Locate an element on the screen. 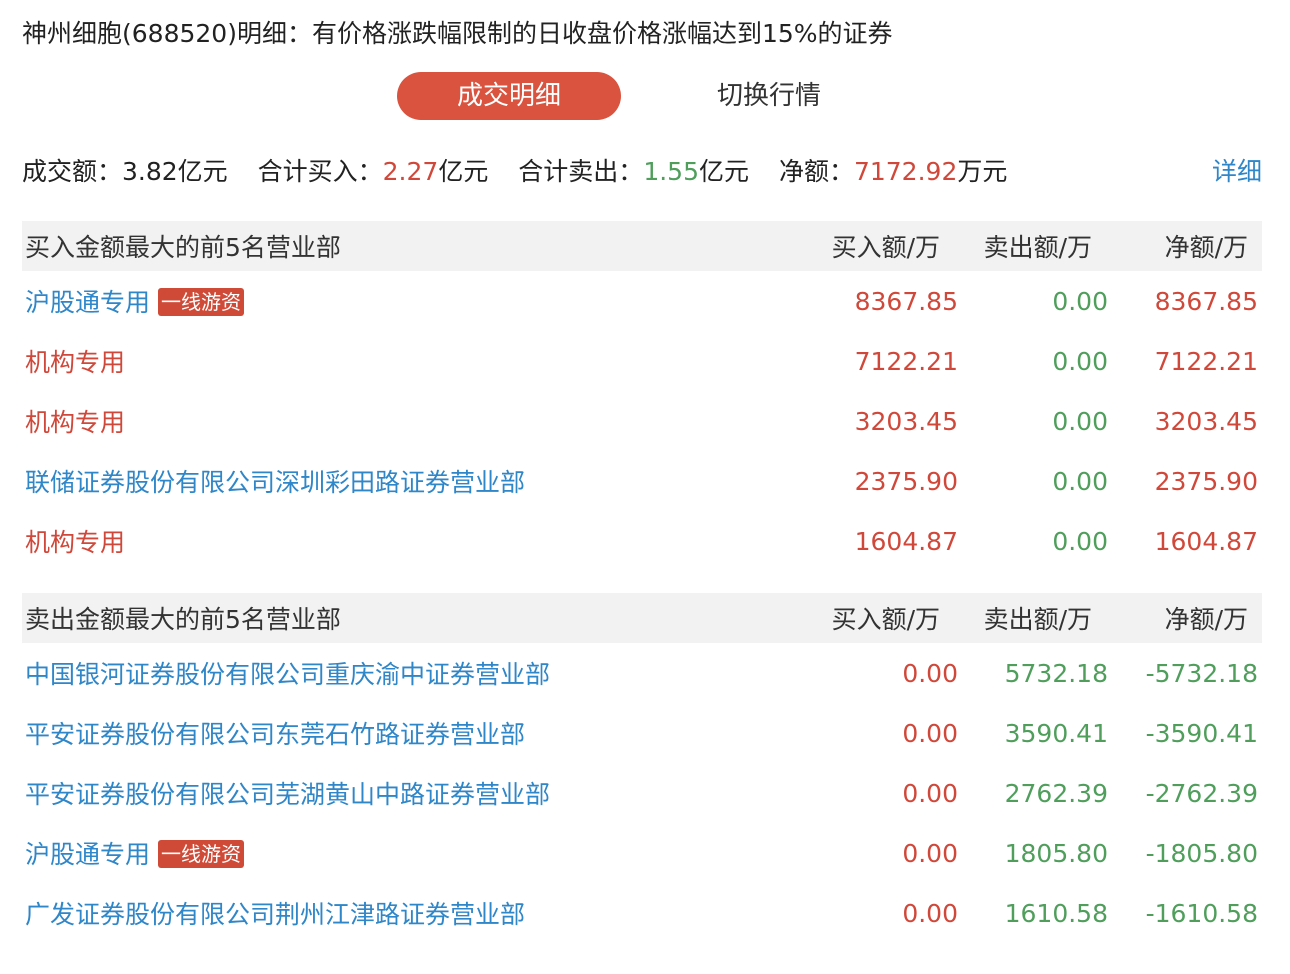  net-value: 7172.92 is located at coordinates (905, 171).